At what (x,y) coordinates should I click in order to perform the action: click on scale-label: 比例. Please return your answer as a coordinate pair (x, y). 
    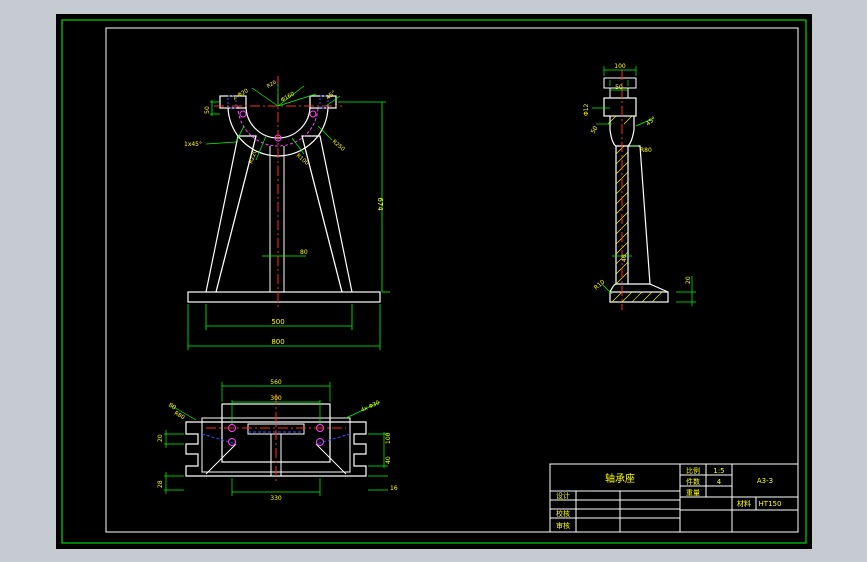
    Looking at the image, I should click on (693, 470).